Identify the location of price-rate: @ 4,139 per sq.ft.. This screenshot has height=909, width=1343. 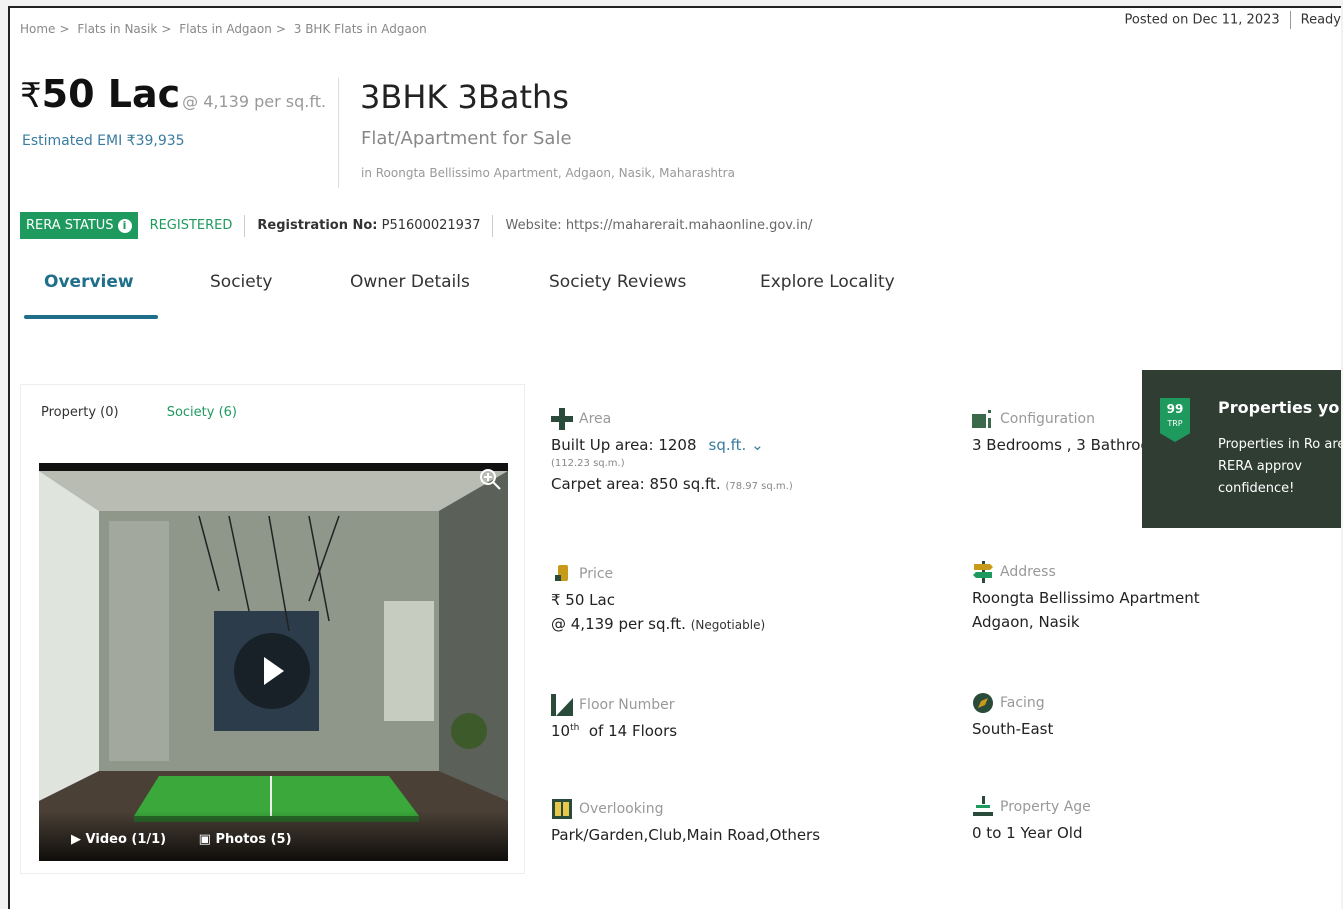
(254, 101).